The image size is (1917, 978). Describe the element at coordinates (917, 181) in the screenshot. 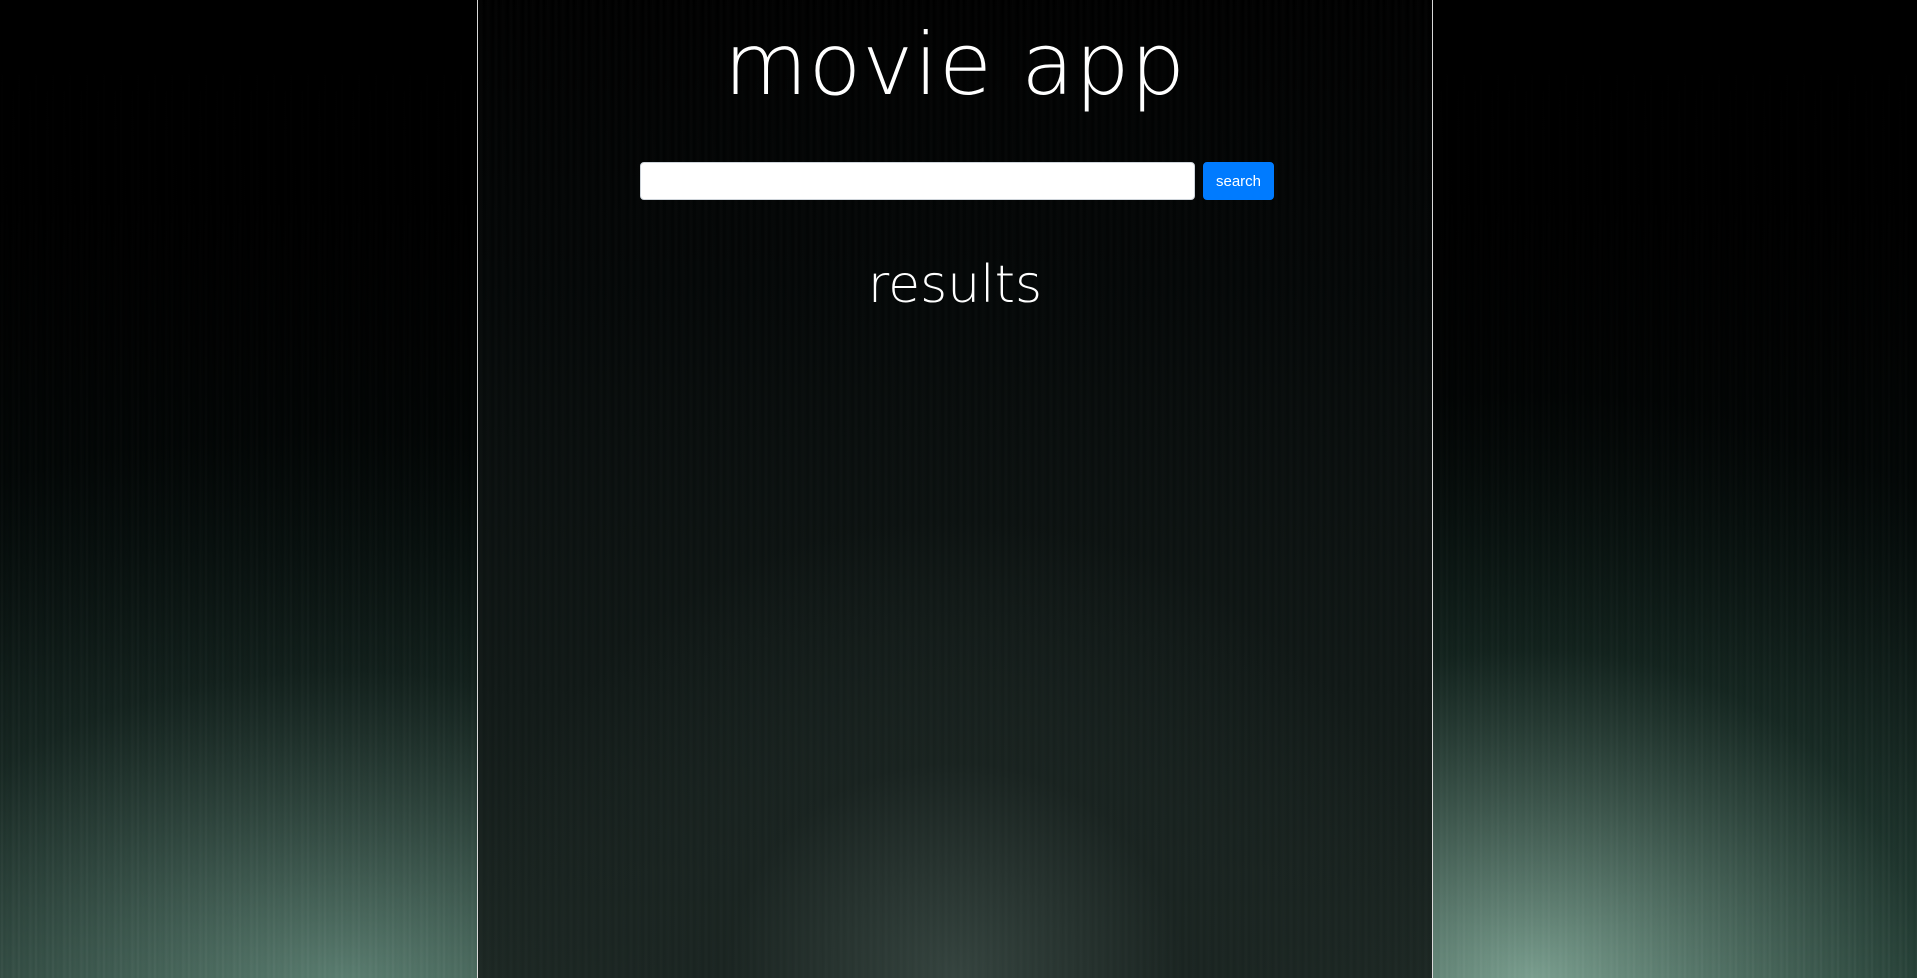

I see `search-input` at that location.